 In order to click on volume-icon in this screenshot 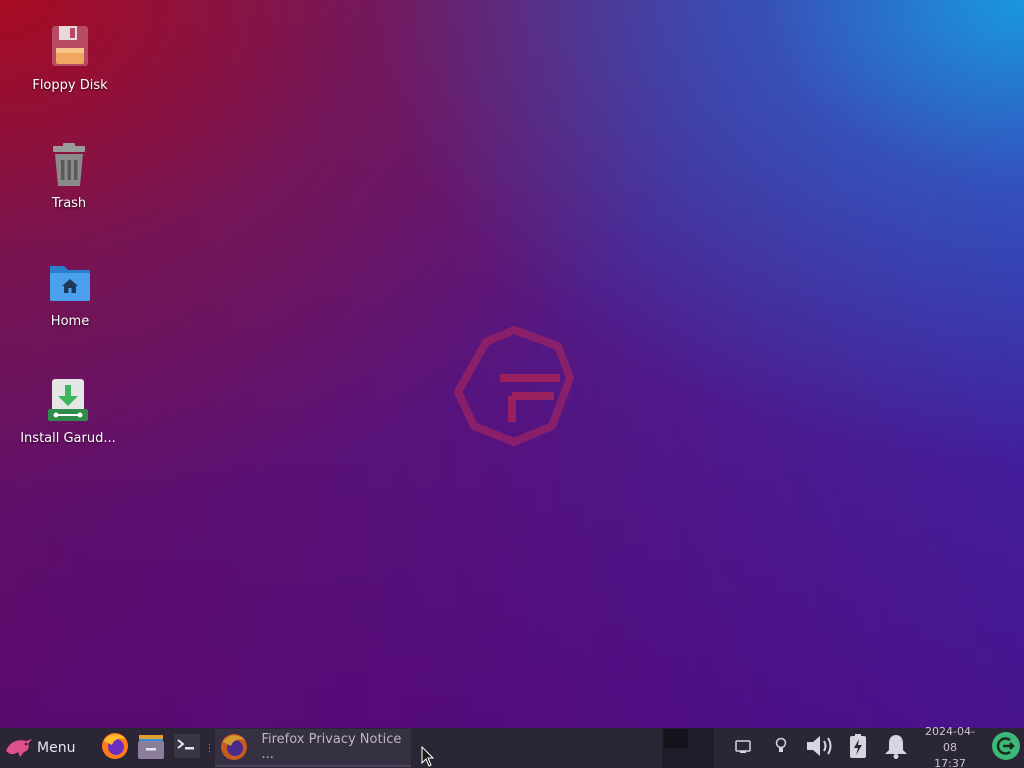, I will do `click(820, 748)`.